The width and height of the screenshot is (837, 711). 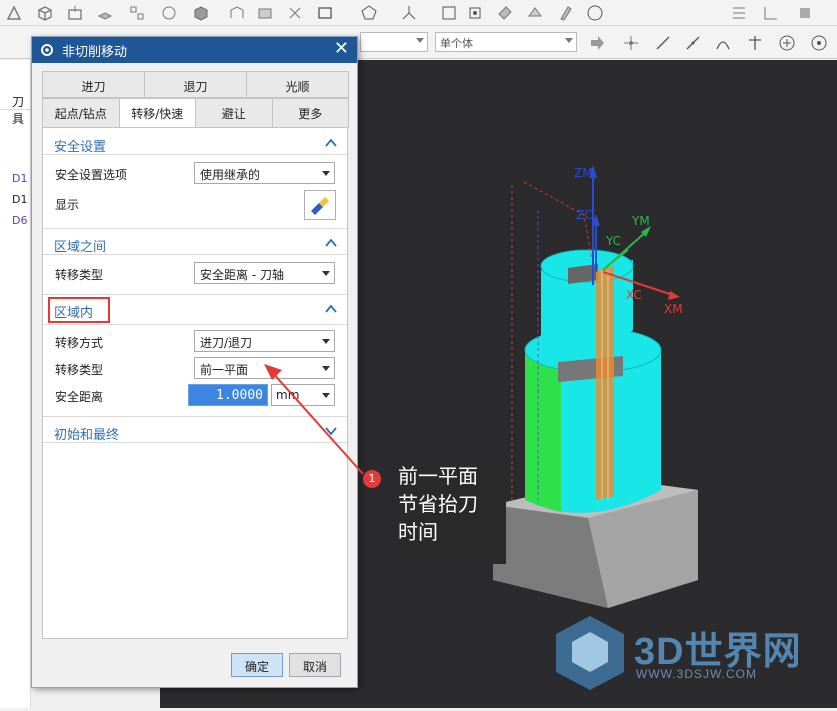 I want to click on watermark-url: WWW.3DSJW.COM, so click(x=696, y=674).